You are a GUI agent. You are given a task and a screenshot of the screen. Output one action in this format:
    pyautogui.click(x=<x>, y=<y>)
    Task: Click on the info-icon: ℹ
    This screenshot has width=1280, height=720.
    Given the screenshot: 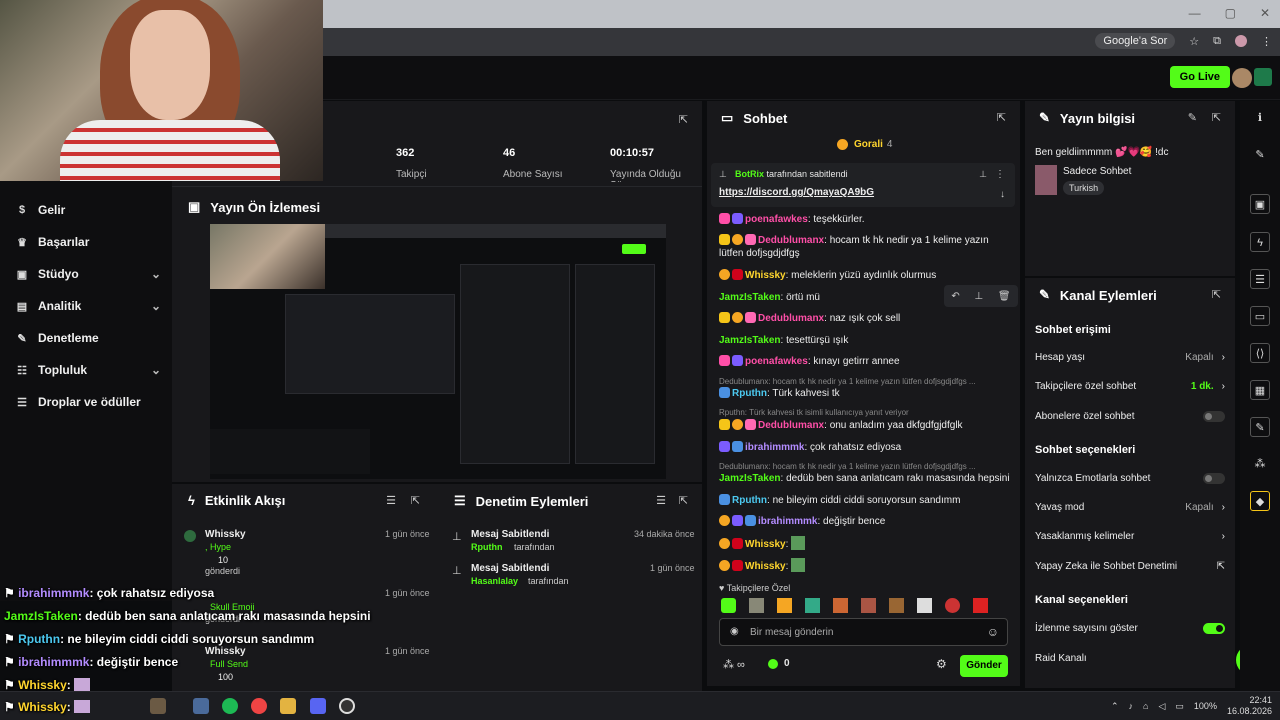 What is the action you would take?
    pyautogui.click(x=1260, y=118)
    